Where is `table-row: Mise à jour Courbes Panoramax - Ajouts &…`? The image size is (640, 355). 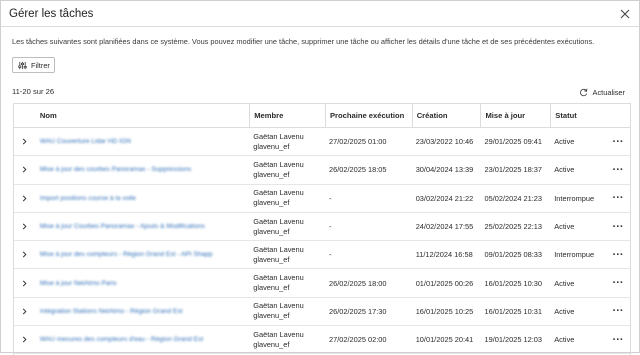 table-row: Mise à jour Courbes Panoramax - Ajouts &… is located at coordinates (322, 227).